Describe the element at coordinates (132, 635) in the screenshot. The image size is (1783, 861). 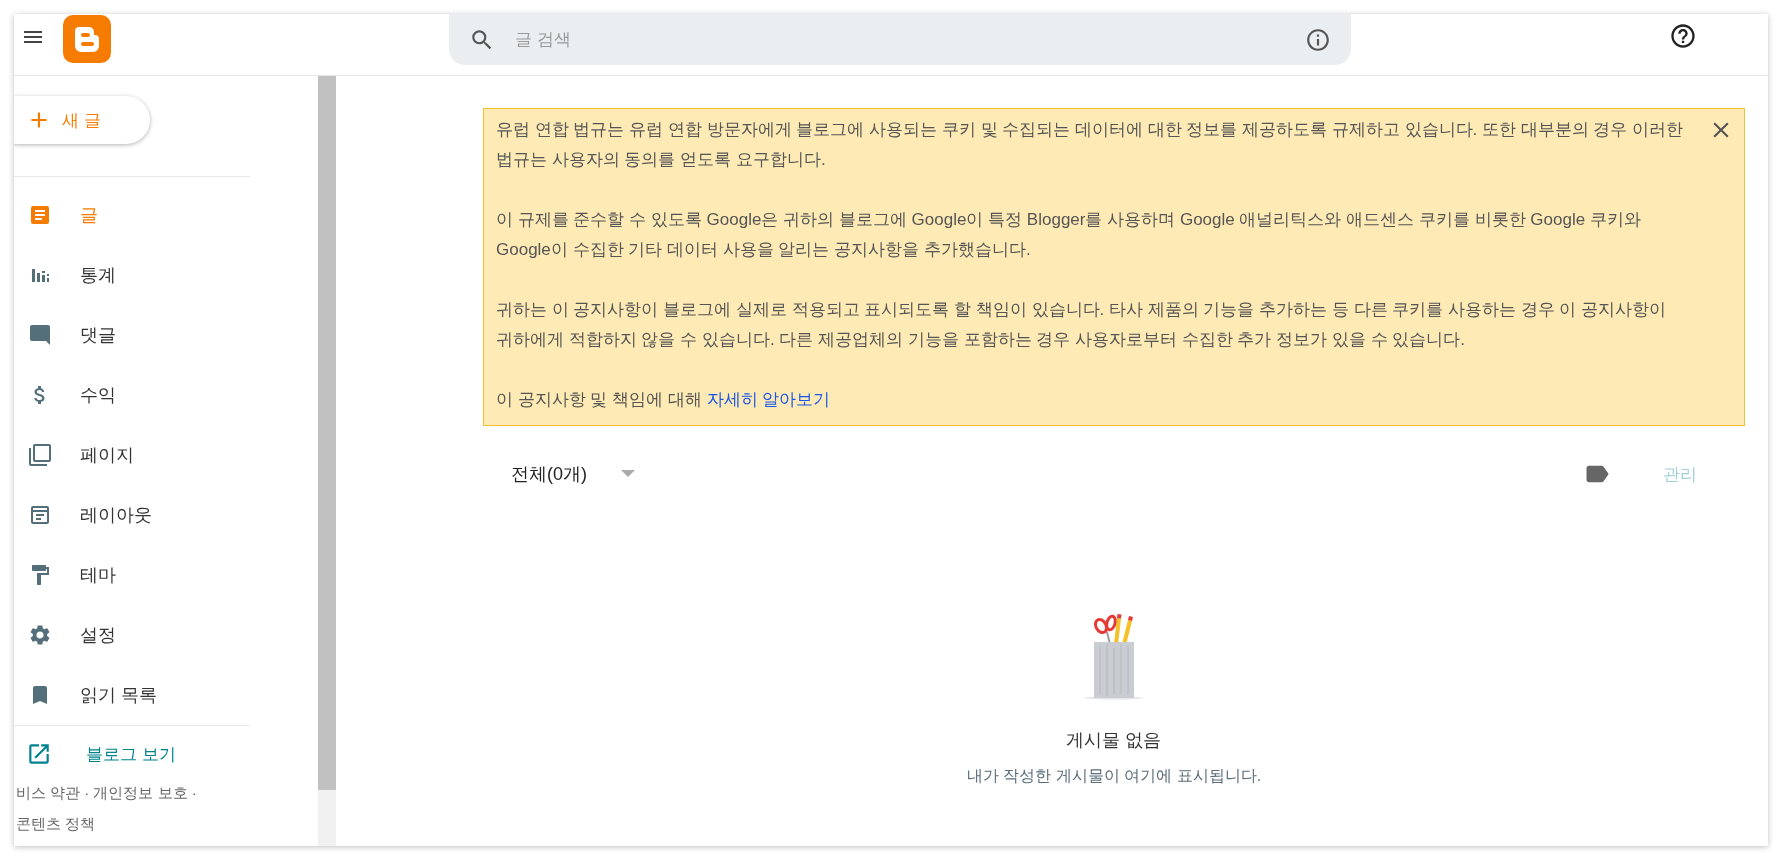
I see `nav-item: 설정` at that location.